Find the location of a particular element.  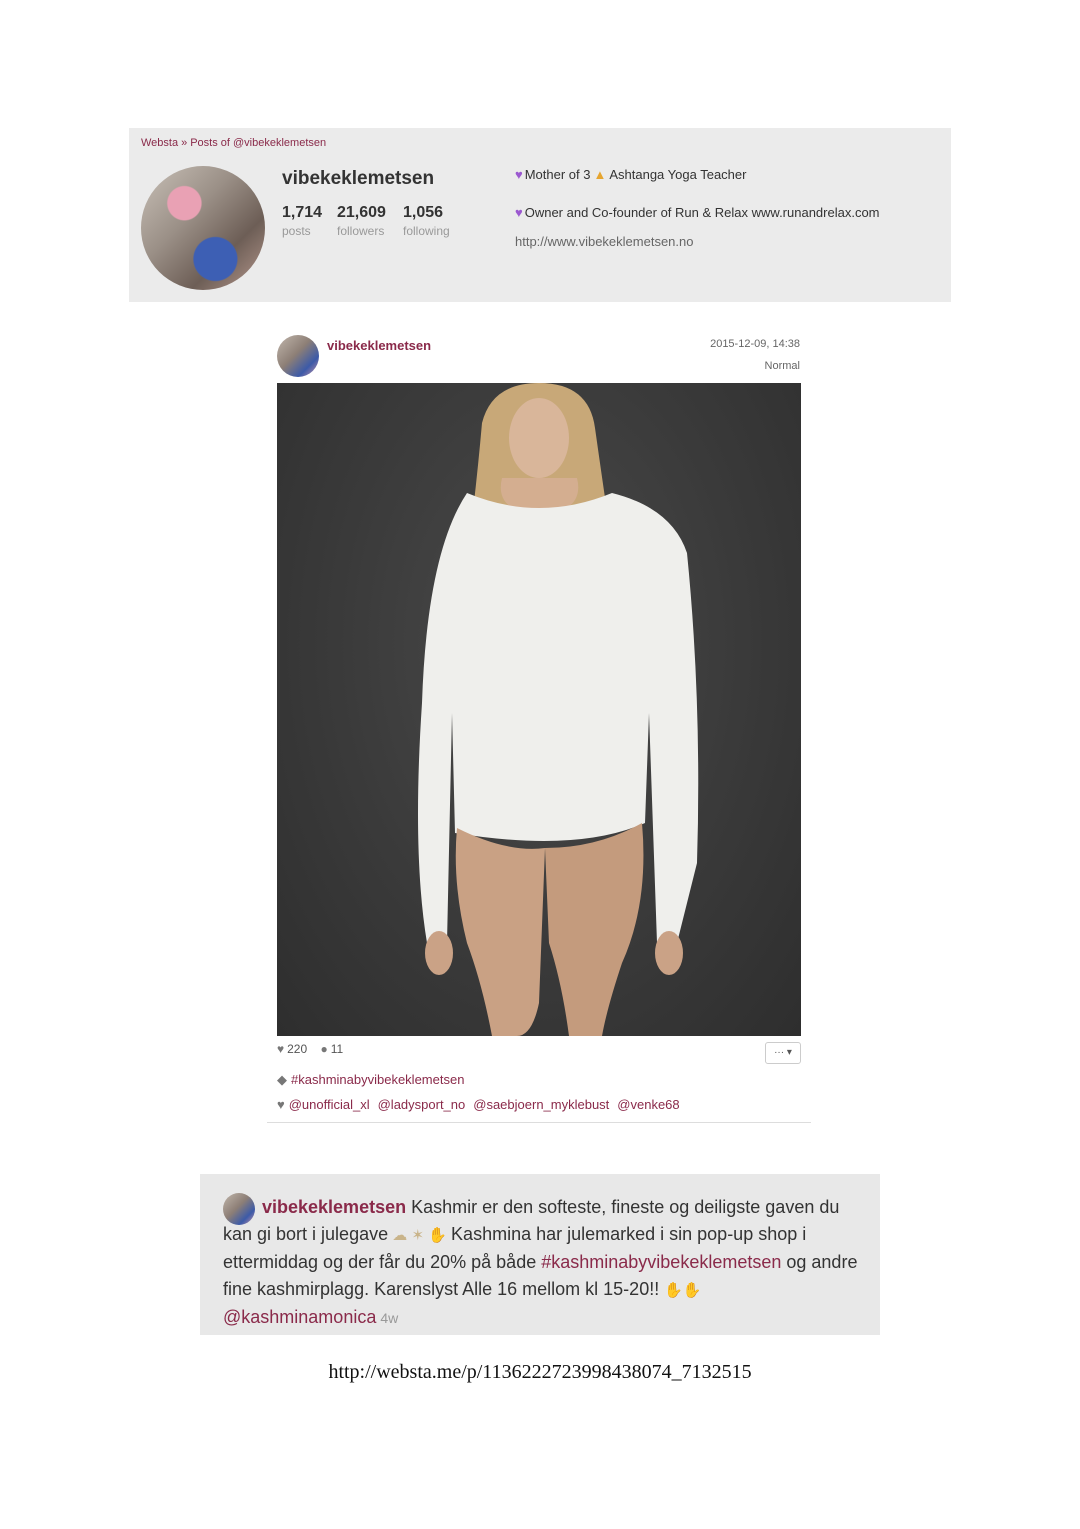

followers-stat: 21,609 followers is located at coordinates (361, 221).